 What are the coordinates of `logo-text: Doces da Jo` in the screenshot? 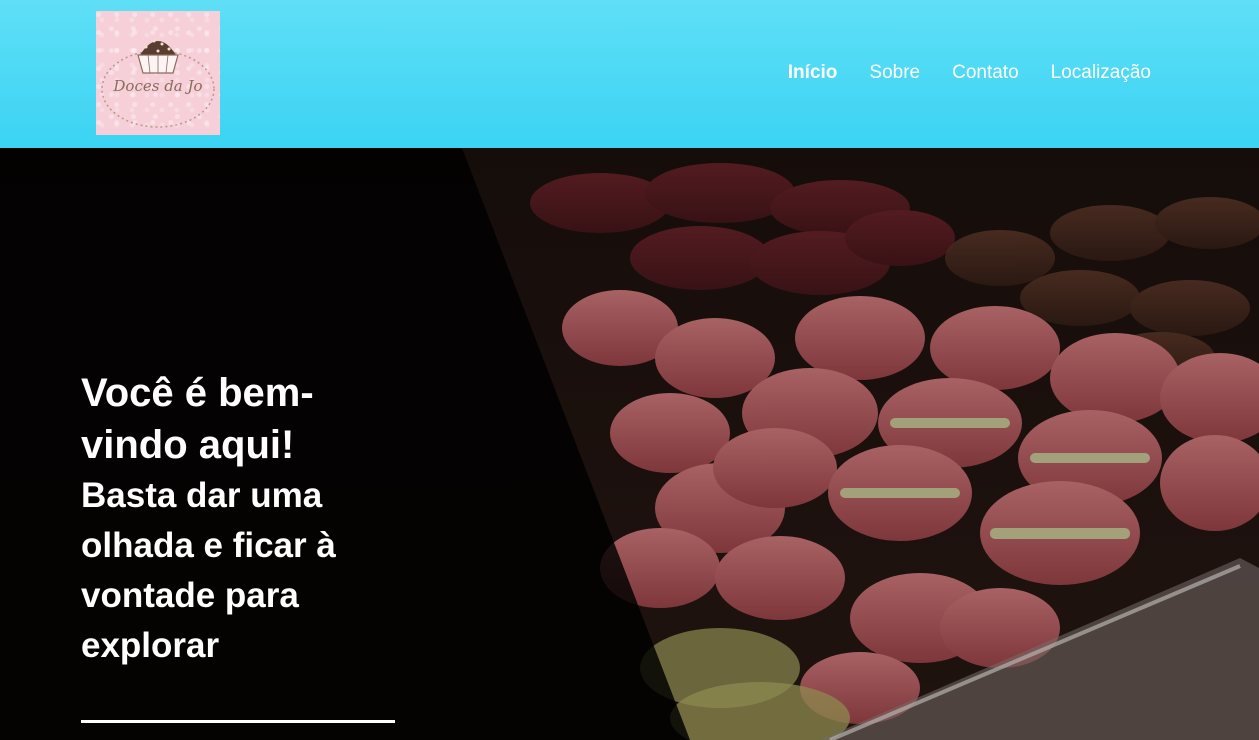 It's located at (158, 86).